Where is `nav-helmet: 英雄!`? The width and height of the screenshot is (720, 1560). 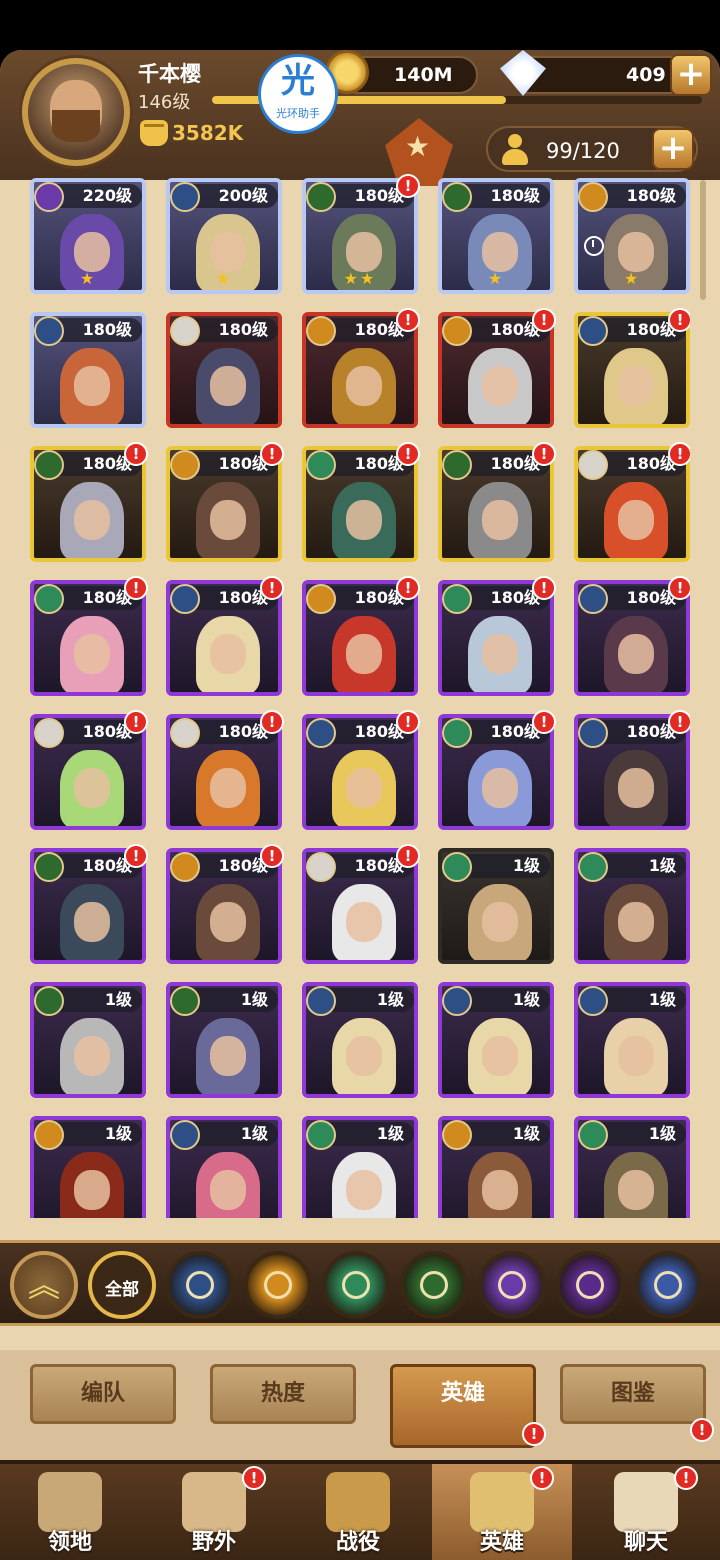
nav-helmet: 英雄! is located at coordinates (502, 1512).